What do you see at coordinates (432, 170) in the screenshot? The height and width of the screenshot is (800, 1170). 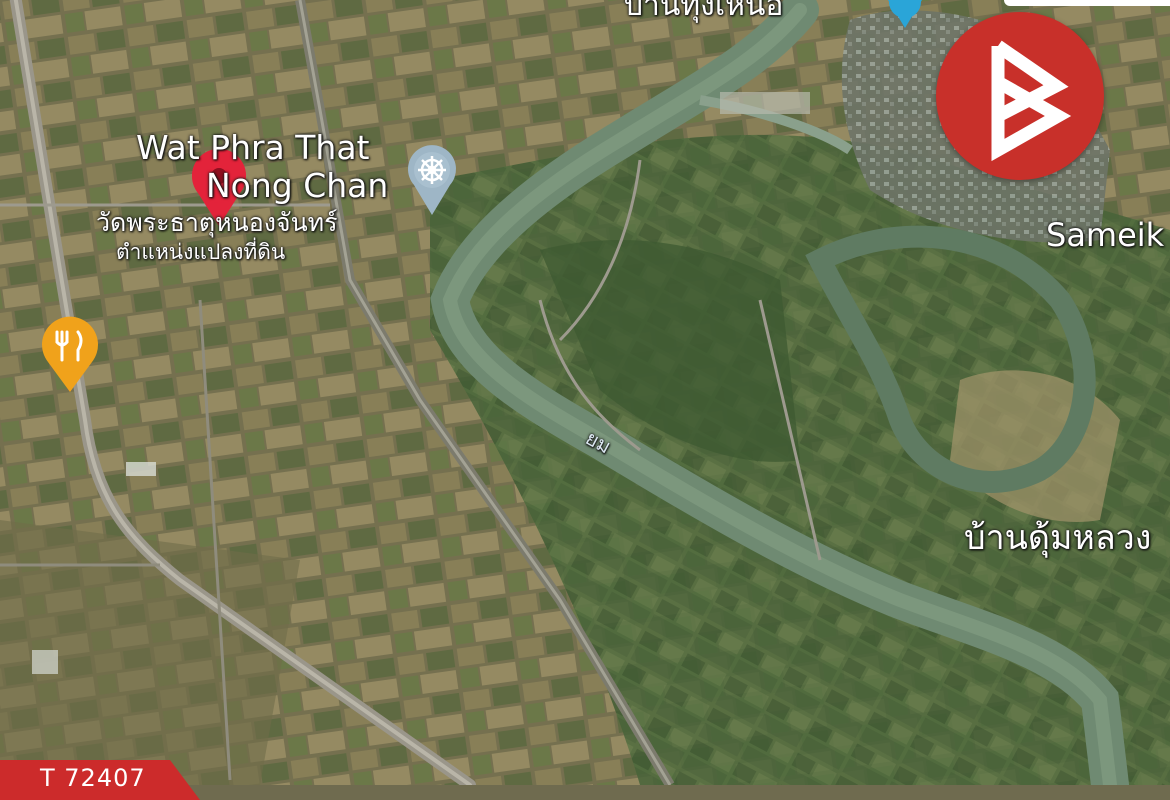 I see `dharma-wheel-icon` at bounding box center [432, 170].